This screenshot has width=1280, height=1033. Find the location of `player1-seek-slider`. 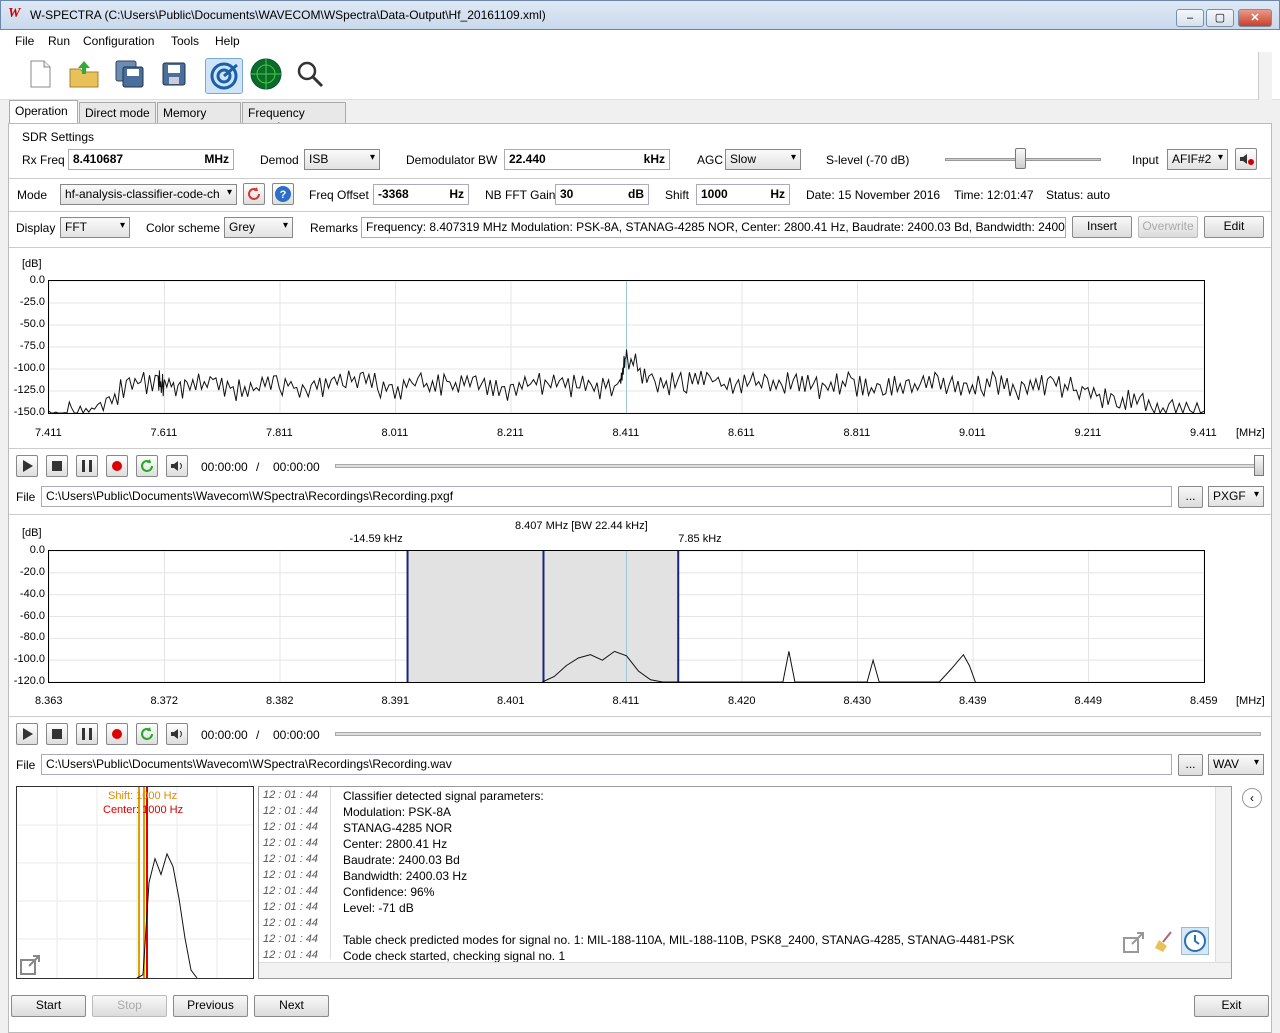

player1-seek-slider is located at coordinates (1259, 465).